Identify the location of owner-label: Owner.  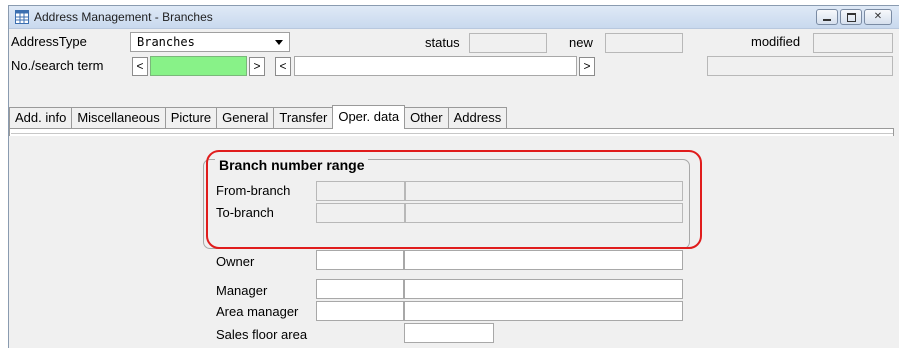
(235, 261).